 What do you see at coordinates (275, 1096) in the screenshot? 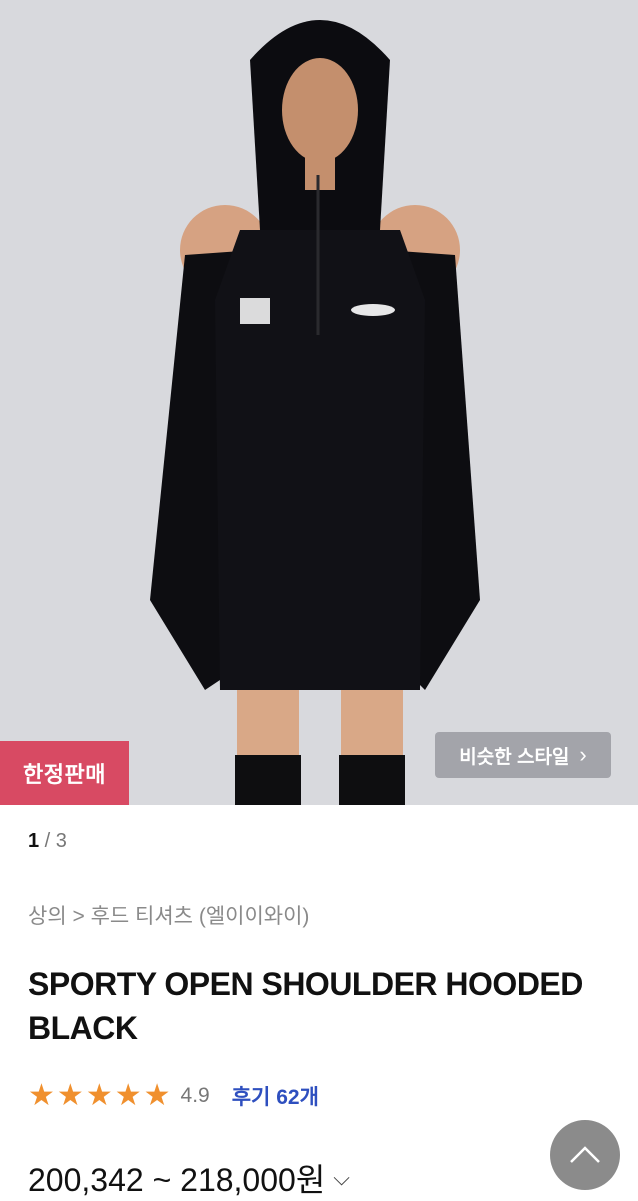
I see `reviews-link: 후기 62개` at bounding box center [275, 1096].